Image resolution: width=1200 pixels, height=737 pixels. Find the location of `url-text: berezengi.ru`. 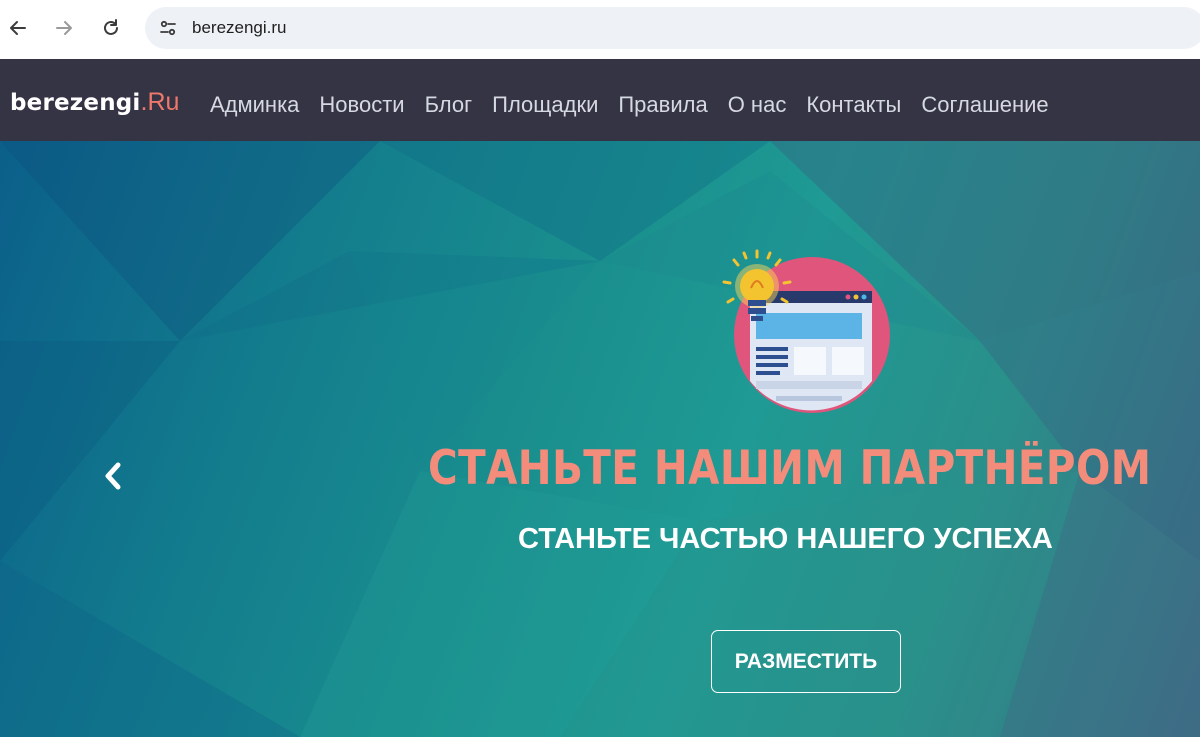

url-text: berezengi.ru is located at coordinates (239, 27).